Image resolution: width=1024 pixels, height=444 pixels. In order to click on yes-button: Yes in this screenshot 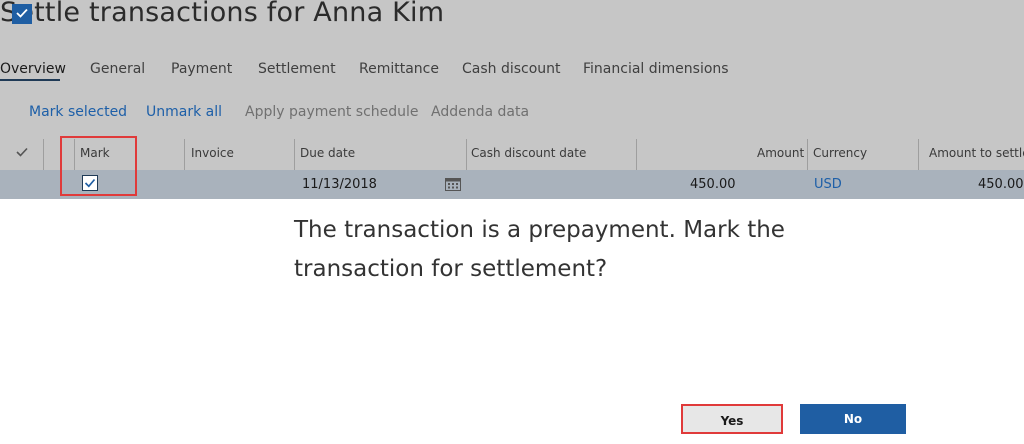, I will do `click(732, 419)`.